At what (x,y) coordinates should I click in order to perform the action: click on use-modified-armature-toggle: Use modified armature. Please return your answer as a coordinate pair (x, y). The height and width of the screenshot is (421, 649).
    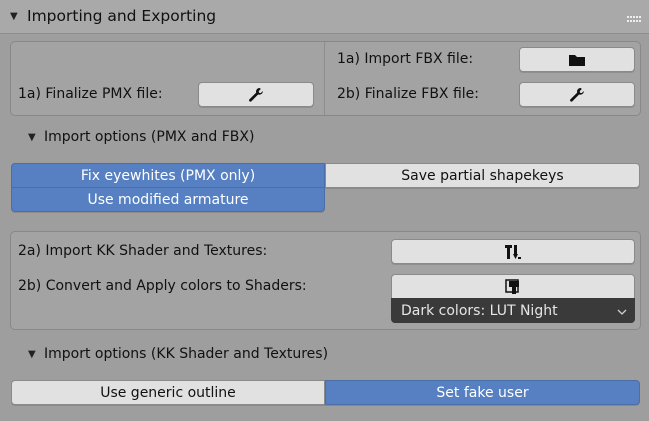
    Looking at the image, I should click on (168, 199).